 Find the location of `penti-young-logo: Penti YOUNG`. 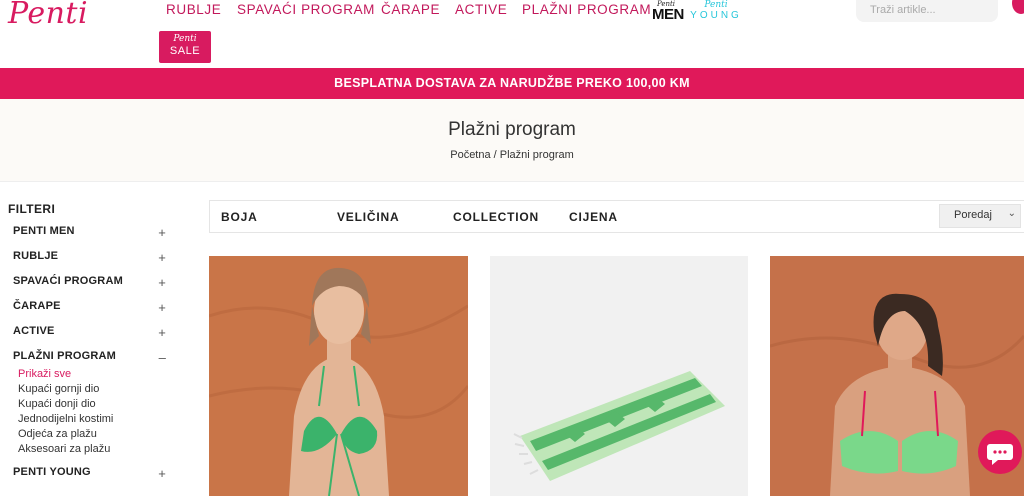

penti-young-logo: Penti YOUNG is located at coordinates (716, 11).